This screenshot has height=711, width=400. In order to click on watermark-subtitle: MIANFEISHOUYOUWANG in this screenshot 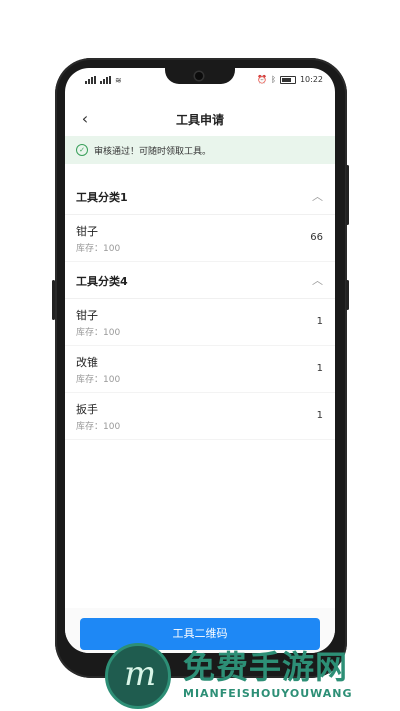, I will do `click(268, 693)`.